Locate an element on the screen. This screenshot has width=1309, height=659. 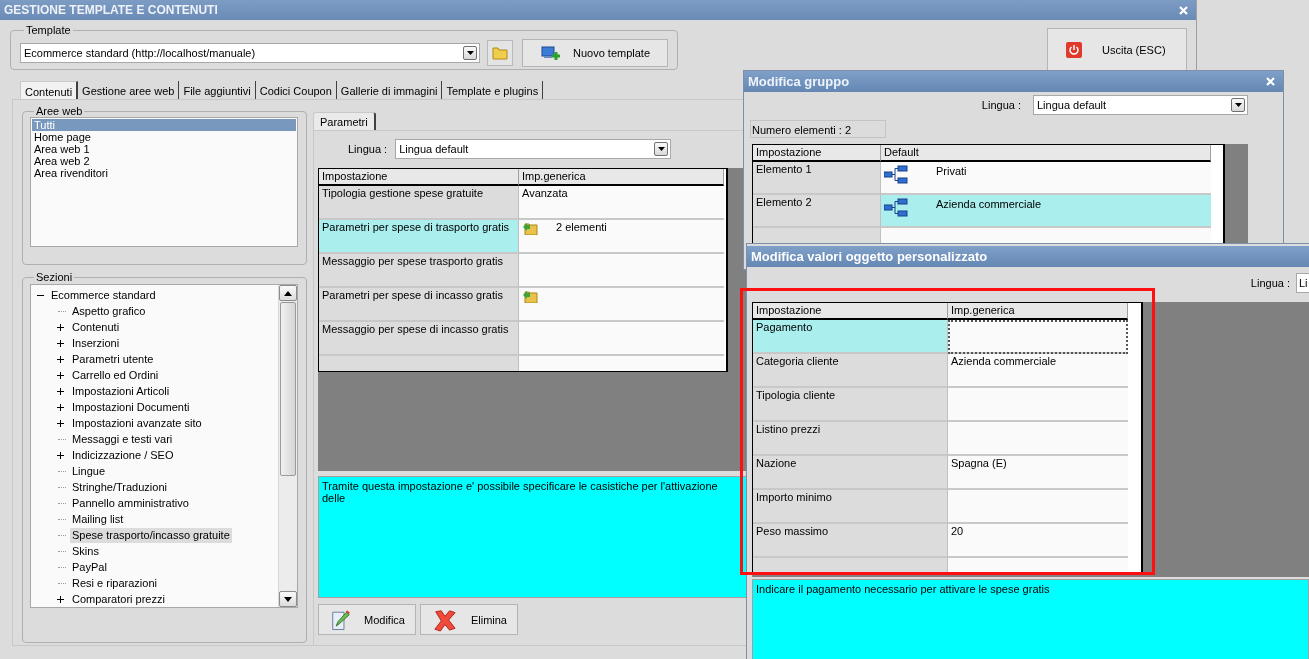
window-title: GESTIONE TEMPLATE E CONTENUTI is located at coordinates (111, 10).